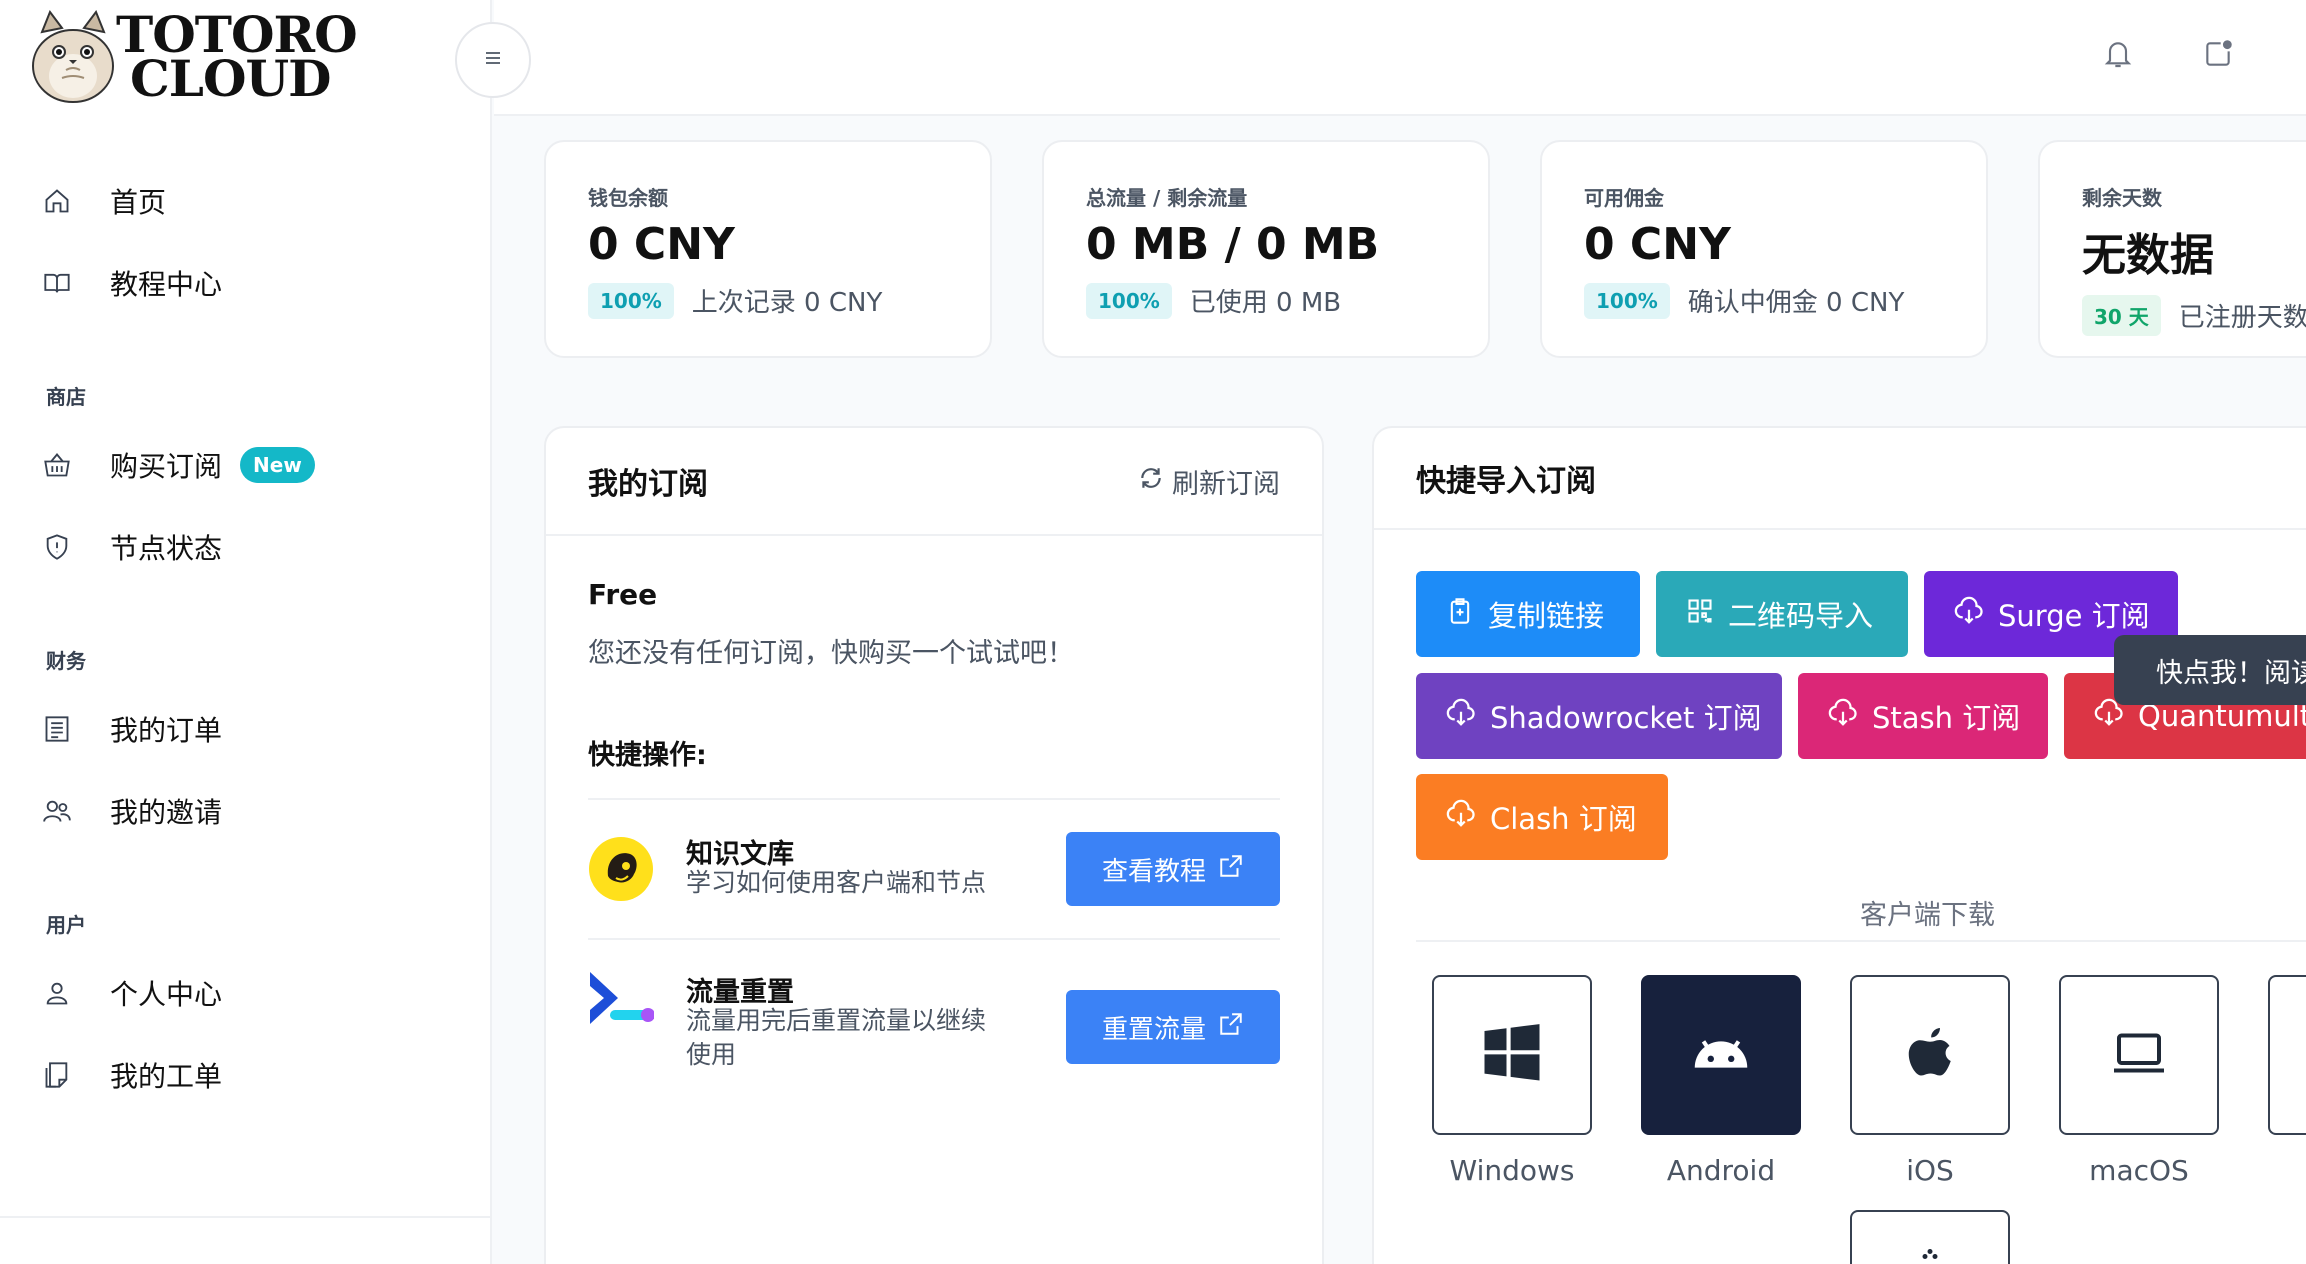  What do you see at coordinates (2122, 198) in the screenshot?
I see `stat-label: 剩余天数` at bounding box center [2122, 198].